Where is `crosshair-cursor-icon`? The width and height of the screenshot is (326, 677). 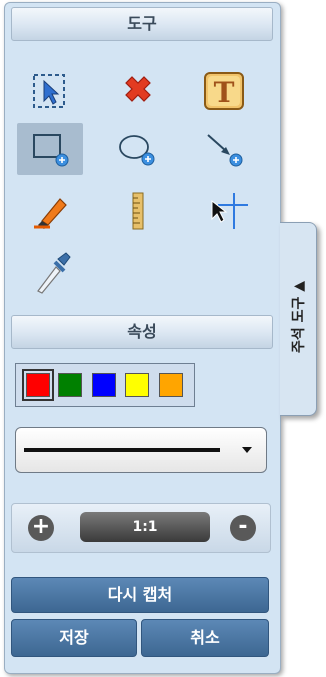
crosshair-cursor-icon is located at coordinates (229, 211).